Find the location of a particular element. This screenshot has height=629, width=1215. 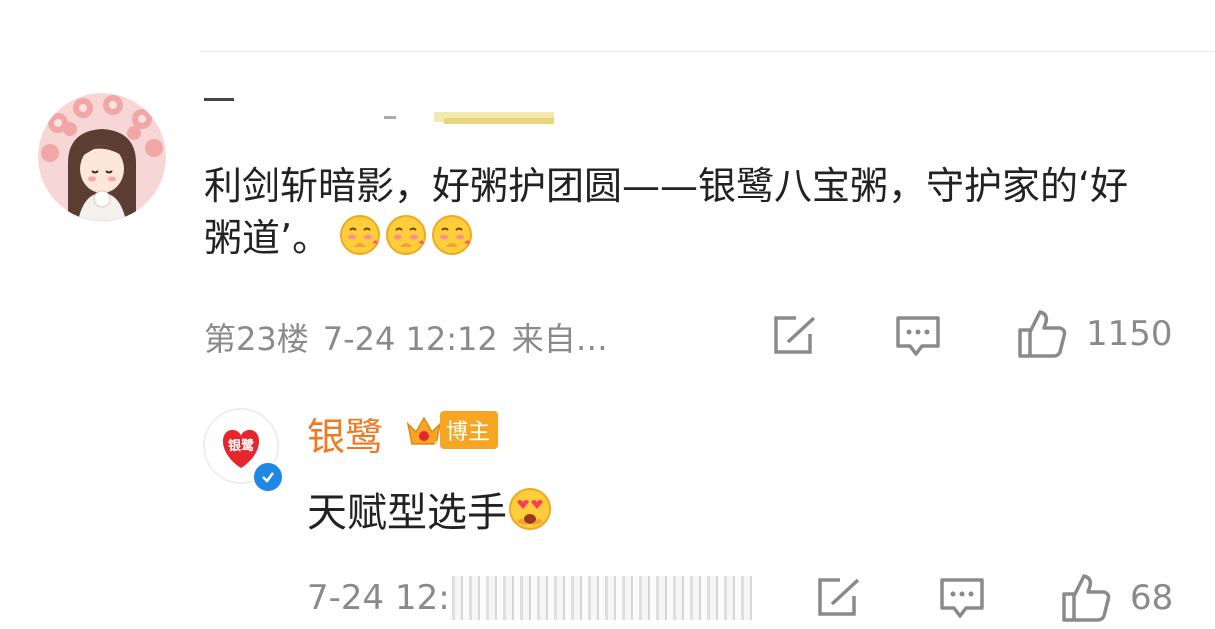

reply-author-name: 银鹭 is located at coordinates (345, 433).